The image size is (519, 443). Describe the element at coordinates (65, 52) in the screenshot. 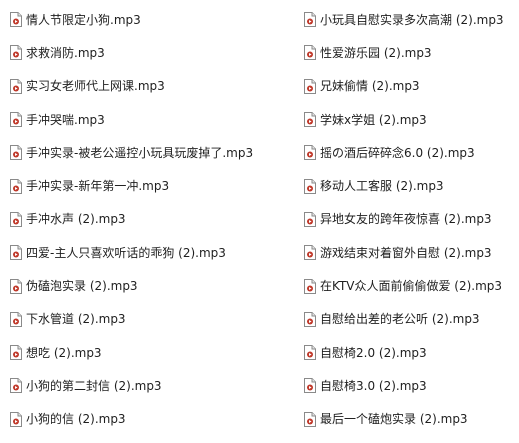

I see `file-name: 求救消防.mp3` at that location.